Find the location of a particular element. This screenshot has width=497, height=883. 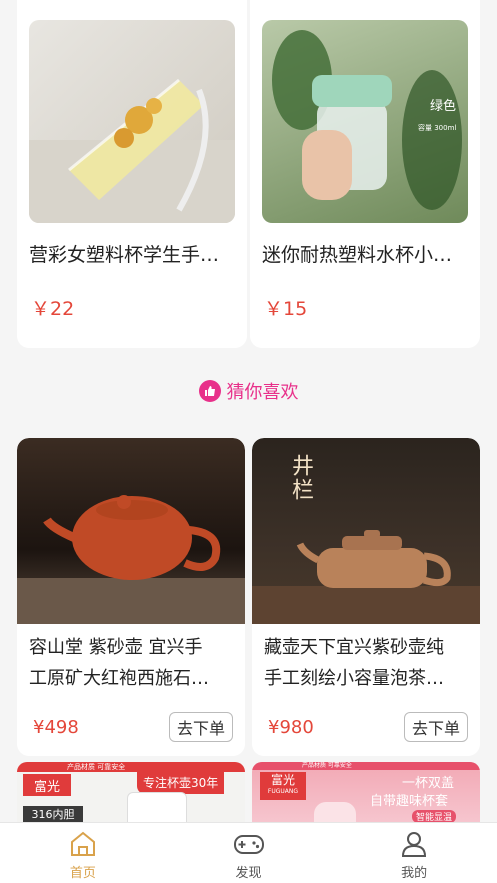

banner-slogan-2: 自带趣味杯套 is located at coordinates (409, 801).